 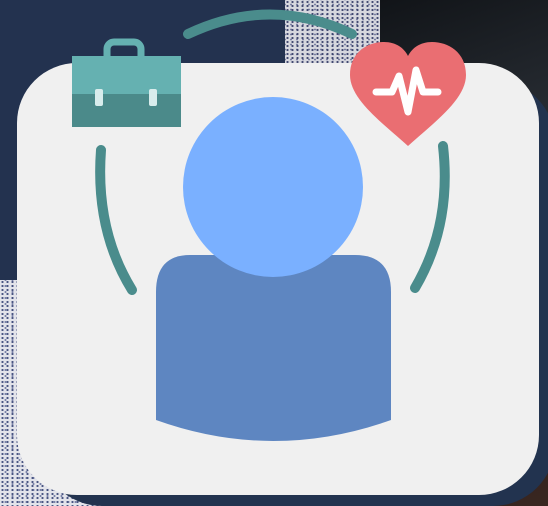 I want to click on left-arc, so click(x=116, y=220).